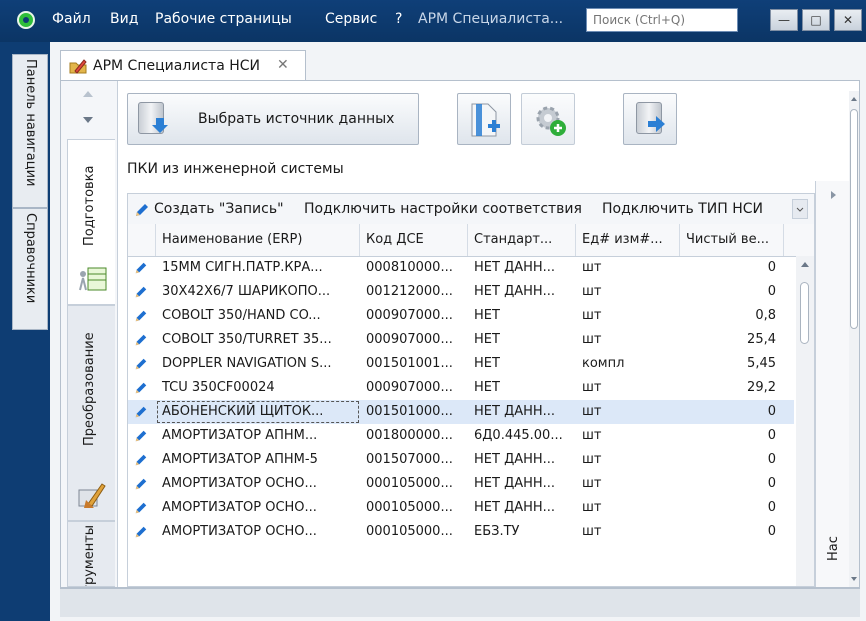 Image resolution: width=866 pixels, height=621 pixels. What do you see at coordinates (223, 19) in the screenshot?
I see `menu-workspaces: Рабочие страницы` at bounding box center [223, 19].